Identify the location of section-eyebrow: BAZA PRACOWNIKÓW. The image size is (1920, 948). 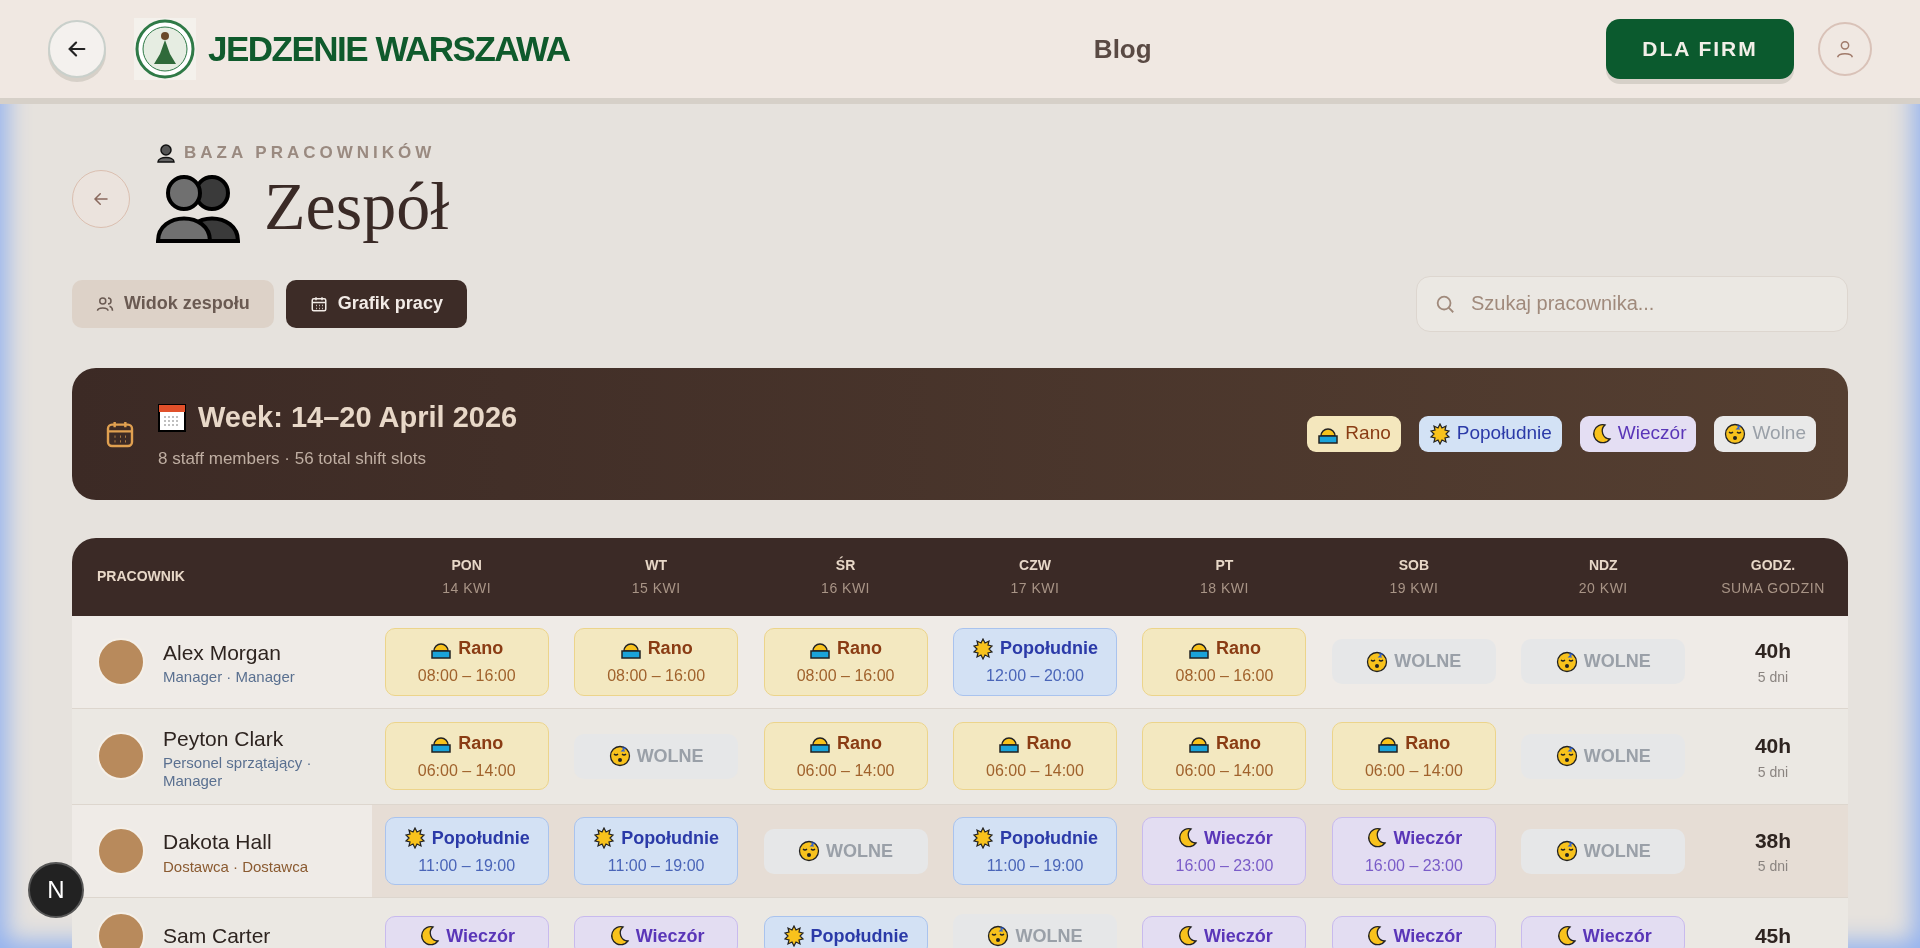
(310, 153).